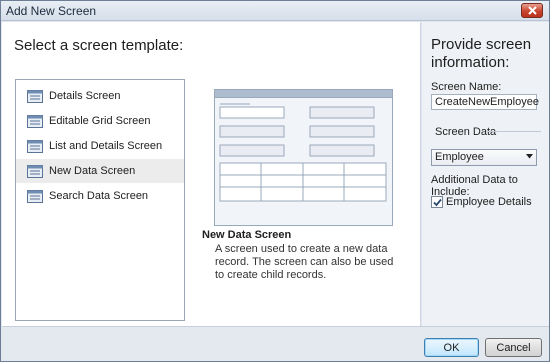 This screenshot has width=550, height=362. I want to click on employee-details-checkbox, so click(437, 202).